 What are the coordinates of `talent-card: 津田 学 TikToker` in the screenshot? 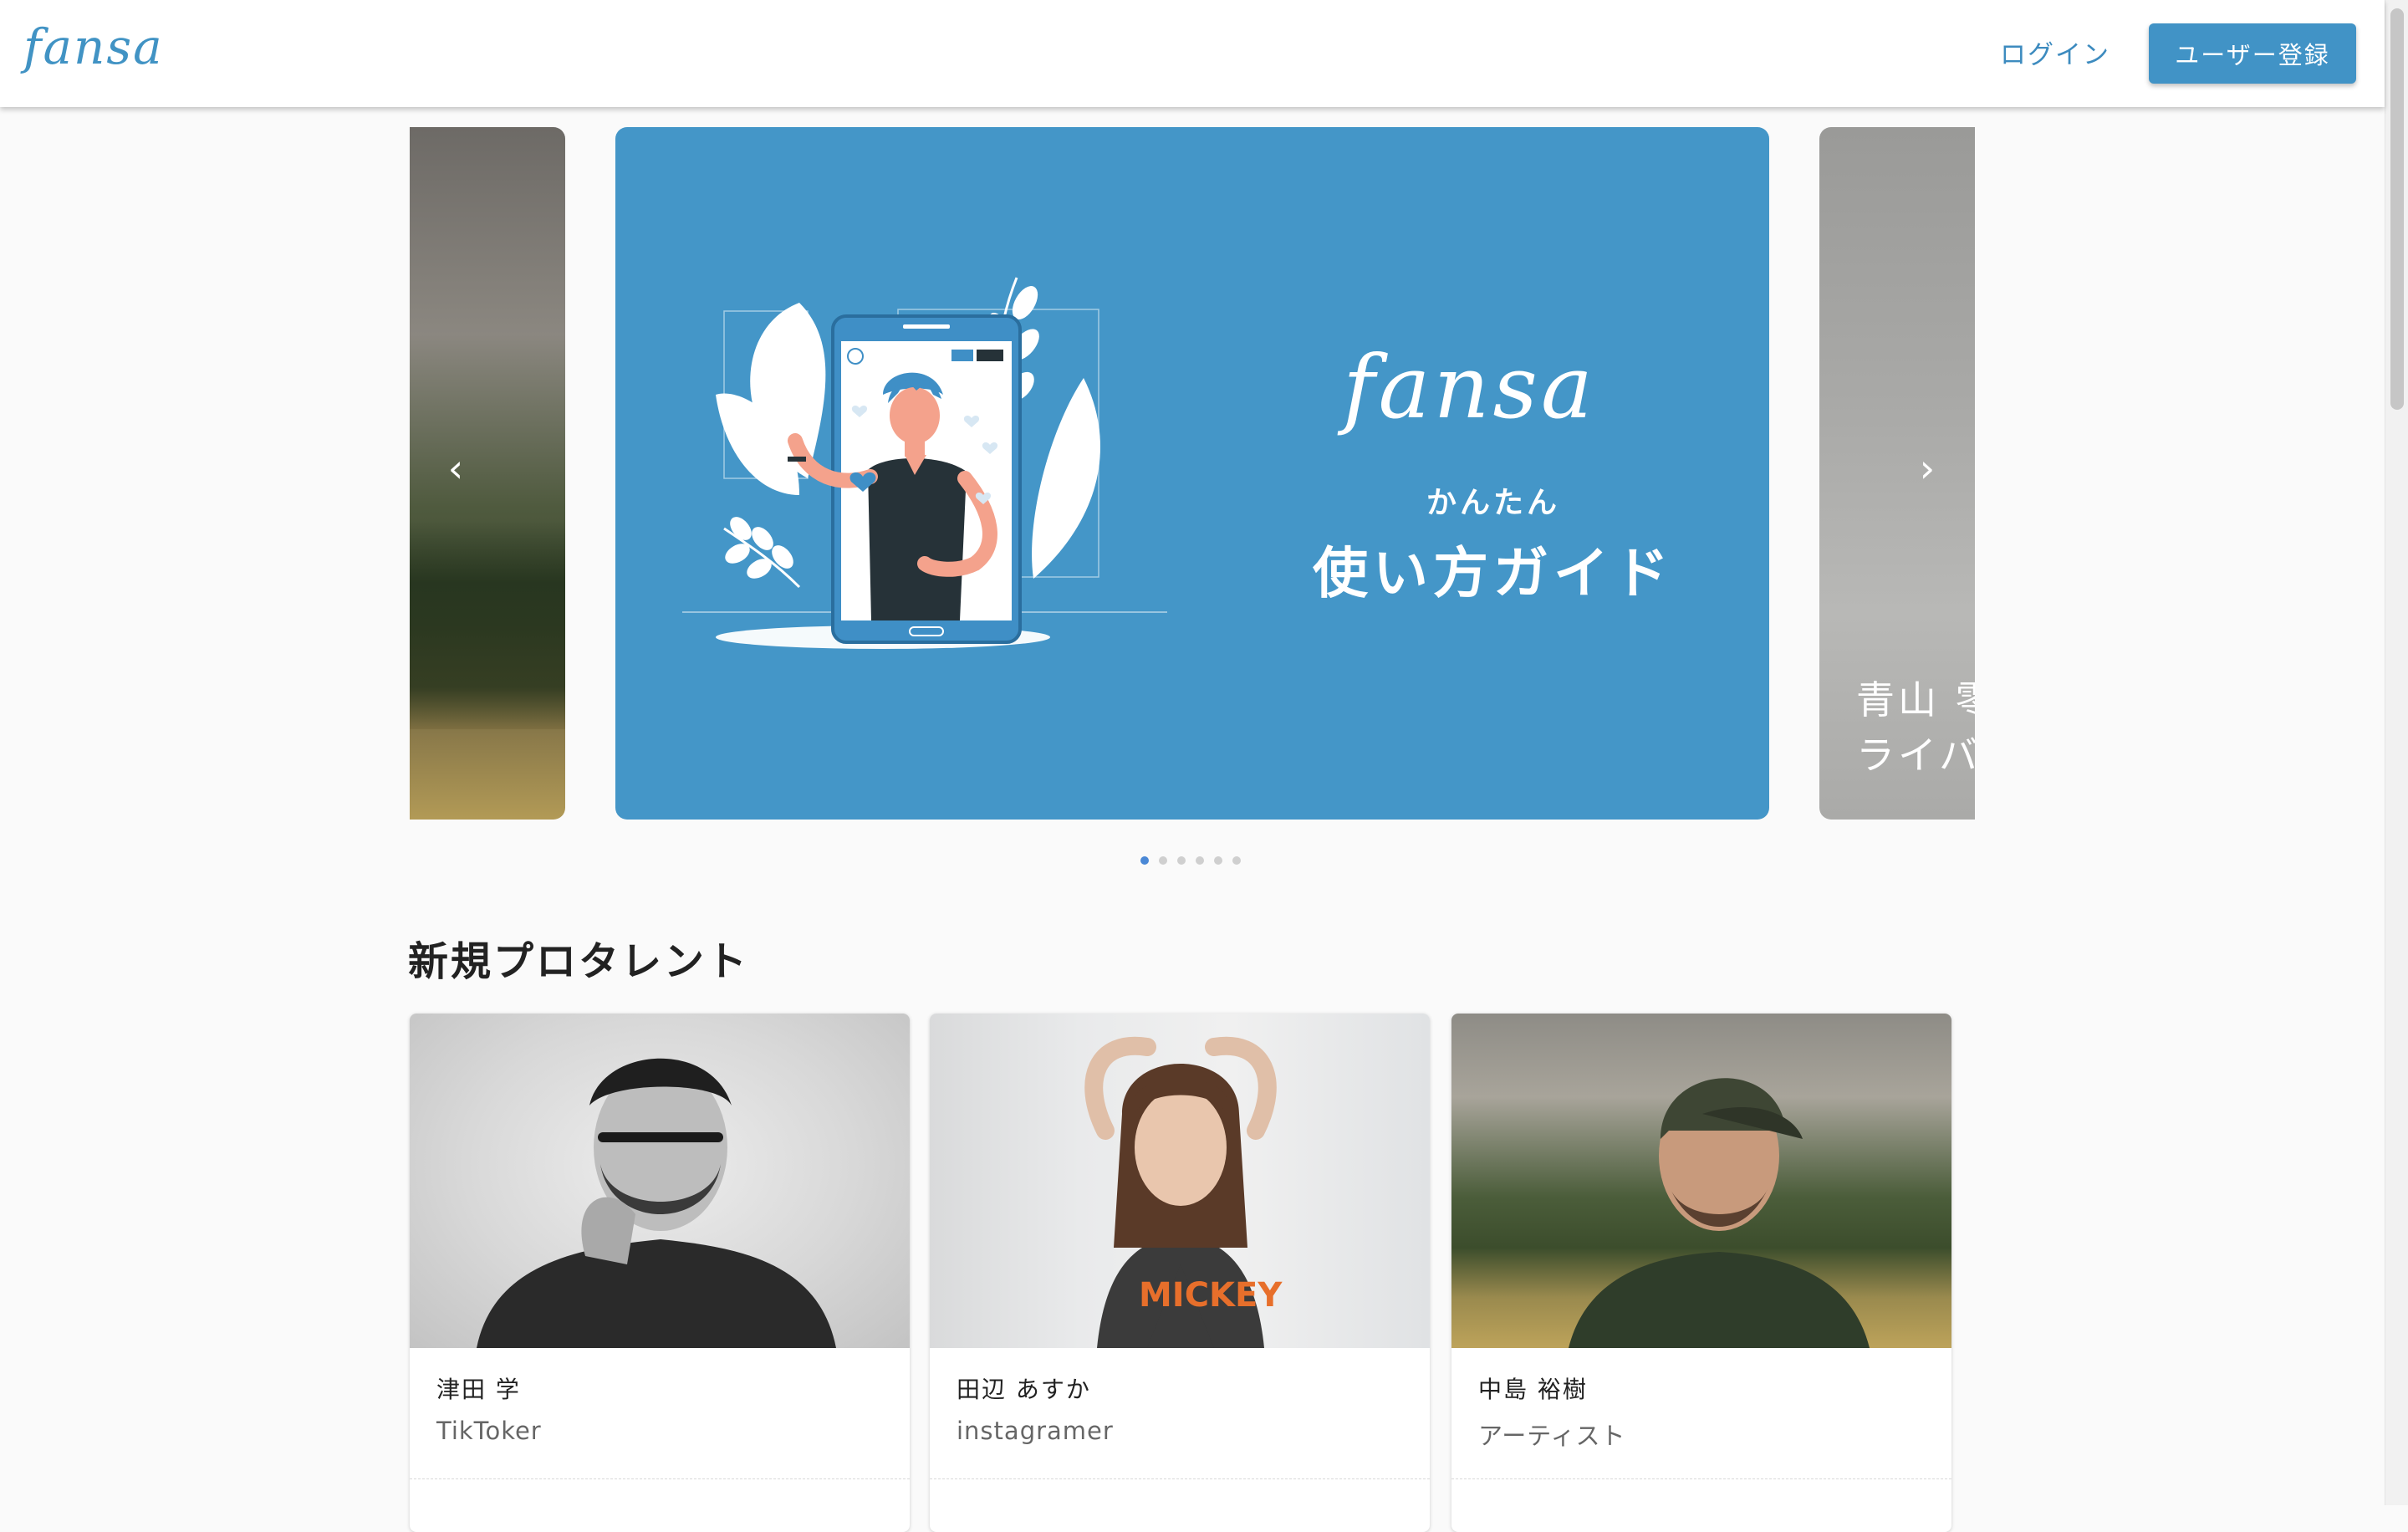 It's located at (660, 1273).